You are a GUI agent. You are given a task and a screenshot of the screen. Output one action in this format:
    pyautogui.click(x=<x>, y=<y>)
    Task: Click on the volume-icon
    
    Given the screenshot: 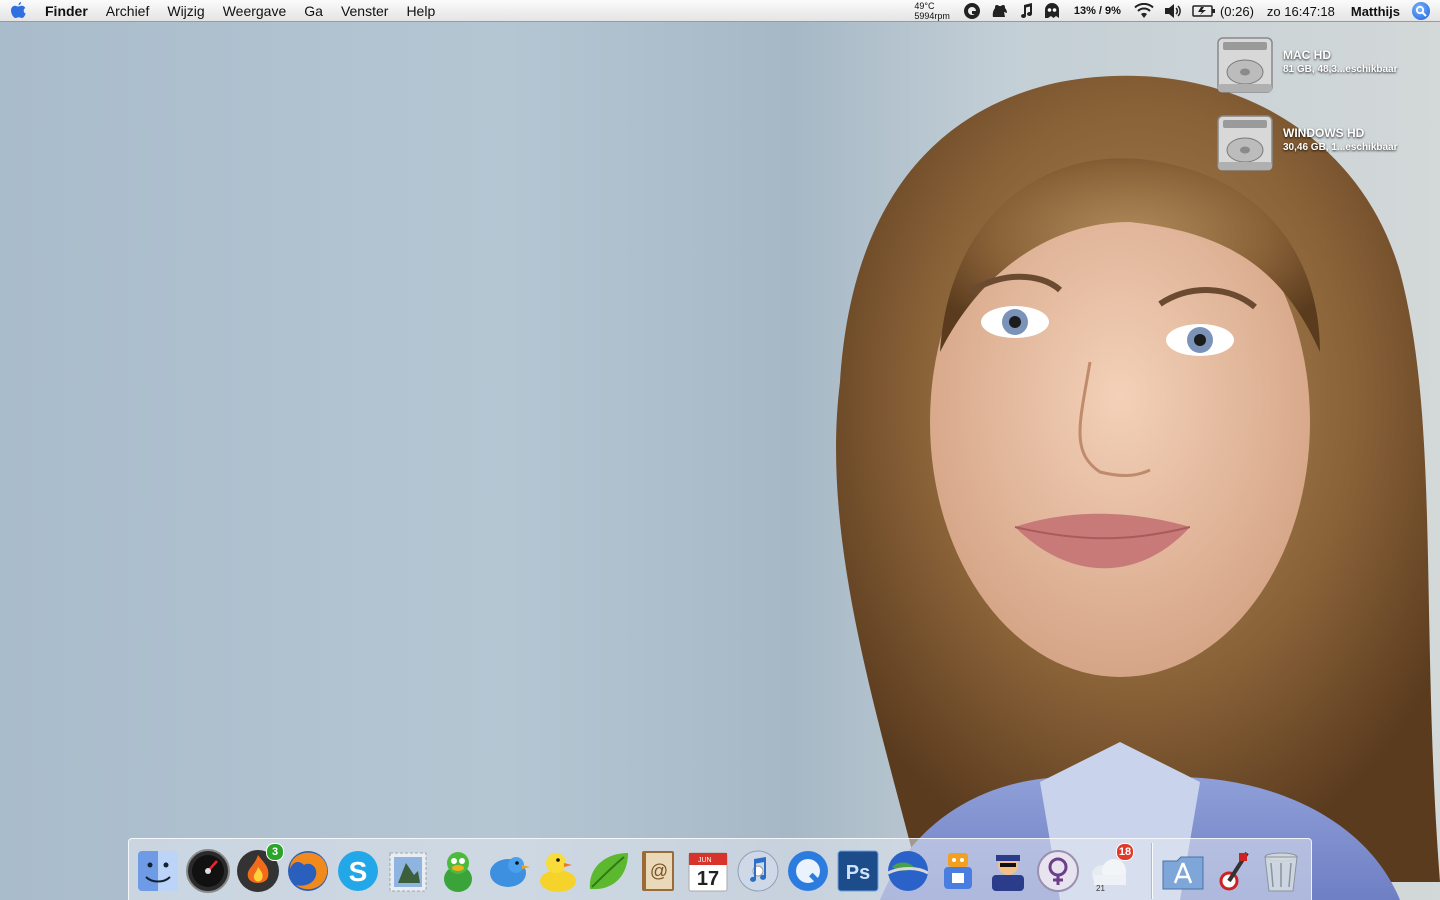 What is the action you would take?
    pyautogui.click(x=1173, y=11)
    